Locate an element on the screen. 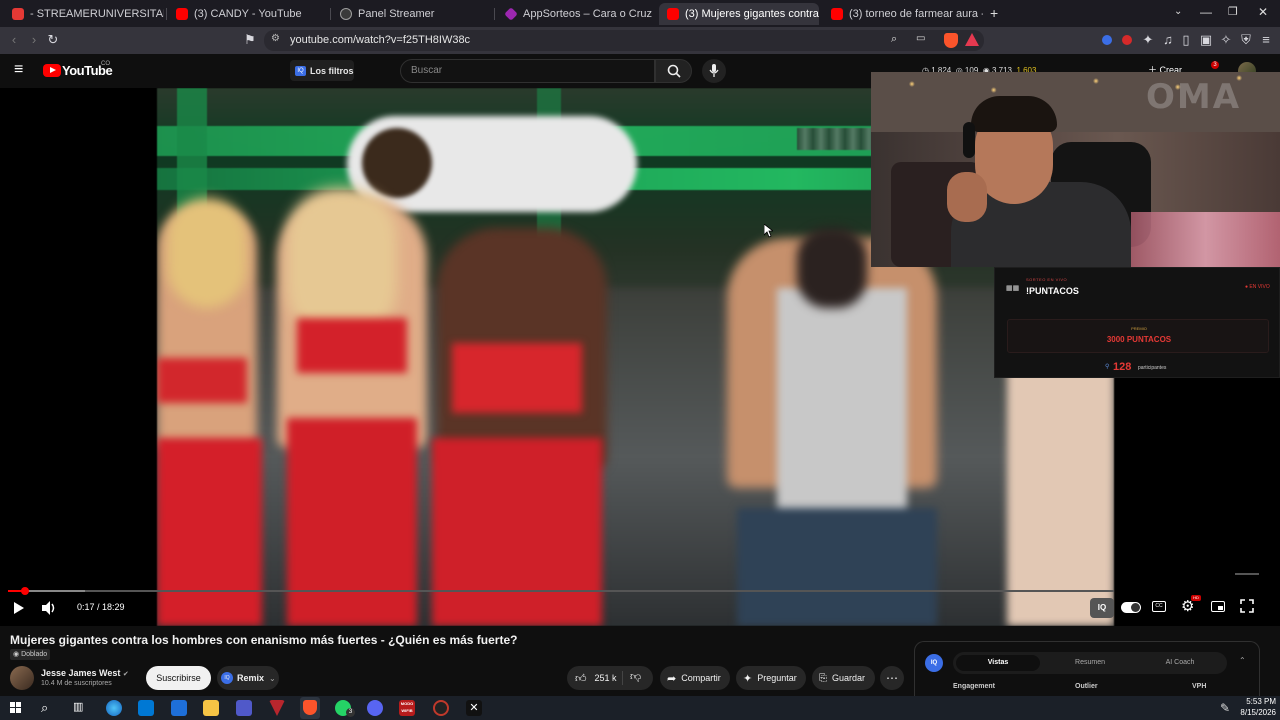 The height and width of the screenshot is (720, 1280). panel-tab-bar: Vistas Resumen AI Coach is located at coordinates (1090, 663).